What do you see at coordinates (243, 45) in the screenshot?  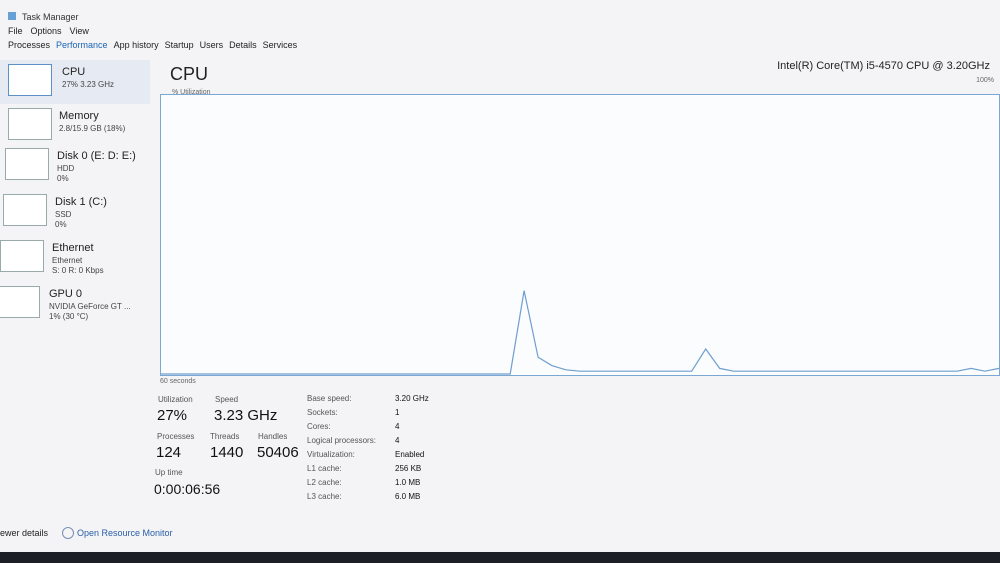 I see `tab-details: Details` at bounding box center [243, 45].